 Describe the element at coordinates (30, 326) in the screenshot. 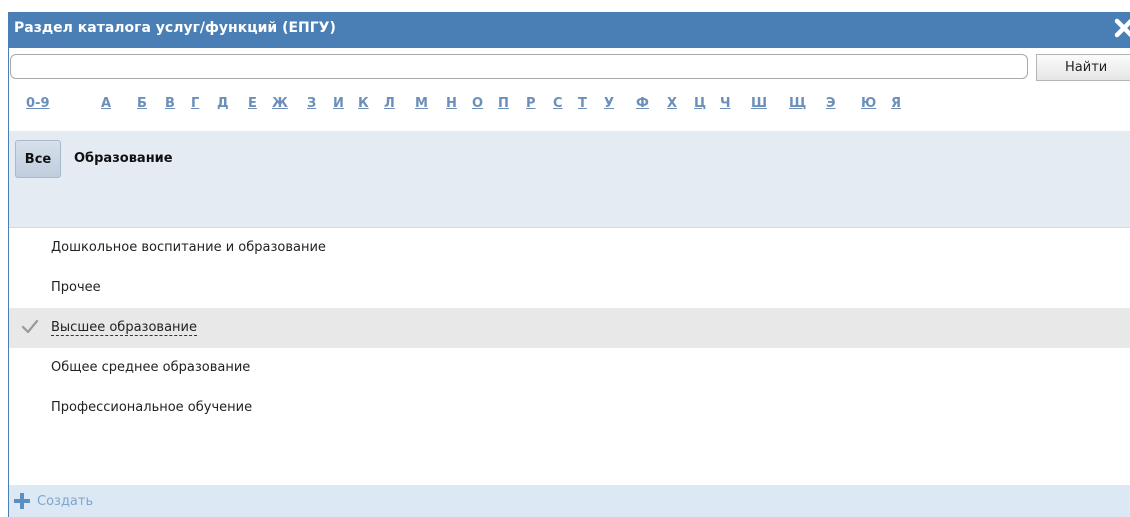

I see `checkmark-icon` at that location.